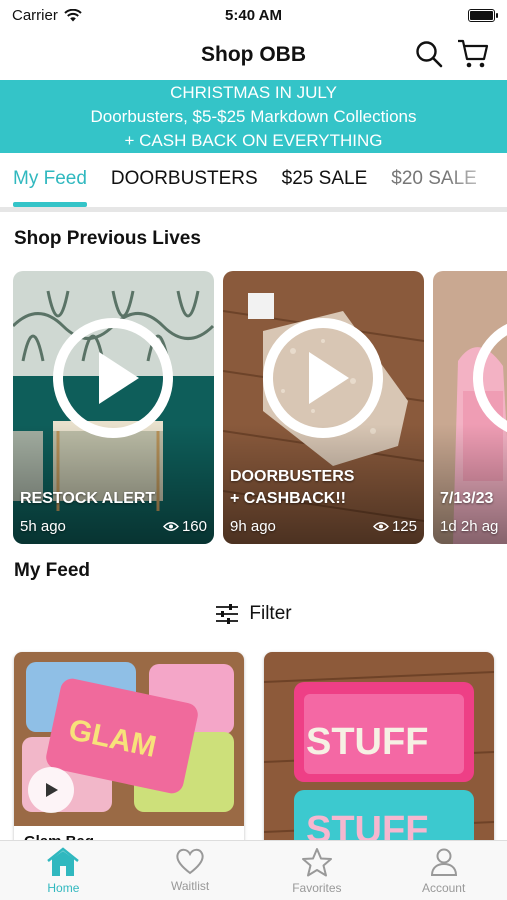  What do you see at coordinates (190, 886) in the screenshot?
I see `nav-waitlist-label: Waitlist` at bounding box center [190, 886].